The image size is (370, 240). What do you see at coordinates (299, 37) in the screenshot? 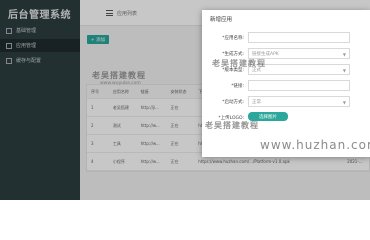
I see `app-name-input` at bounding box center [299, 37].